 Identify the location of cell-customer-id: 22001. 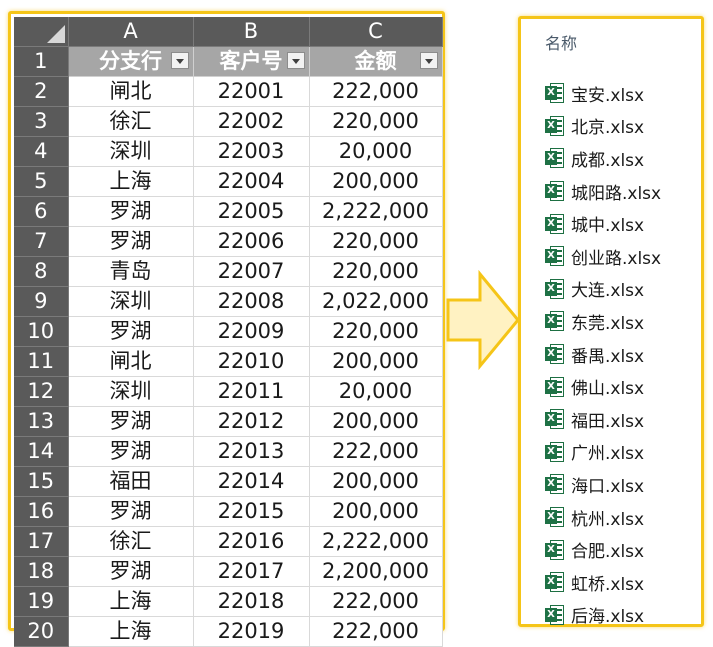
(251, 91).